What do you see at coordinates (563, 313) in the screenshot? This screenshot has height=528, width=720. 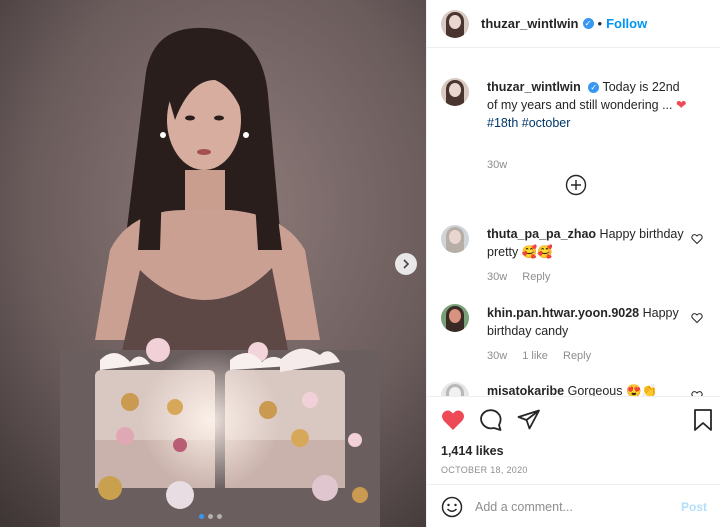 I see `comment-username: khin.pan.htwar.yoon.9028` at bounding box center [563, 313].